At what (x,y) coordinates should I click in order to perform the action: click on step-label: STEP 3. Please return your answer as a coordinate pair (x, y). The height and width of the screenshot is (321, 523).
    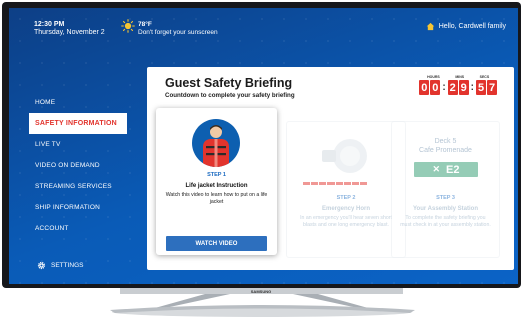
    Looking at the image, I should click on (445, 198).